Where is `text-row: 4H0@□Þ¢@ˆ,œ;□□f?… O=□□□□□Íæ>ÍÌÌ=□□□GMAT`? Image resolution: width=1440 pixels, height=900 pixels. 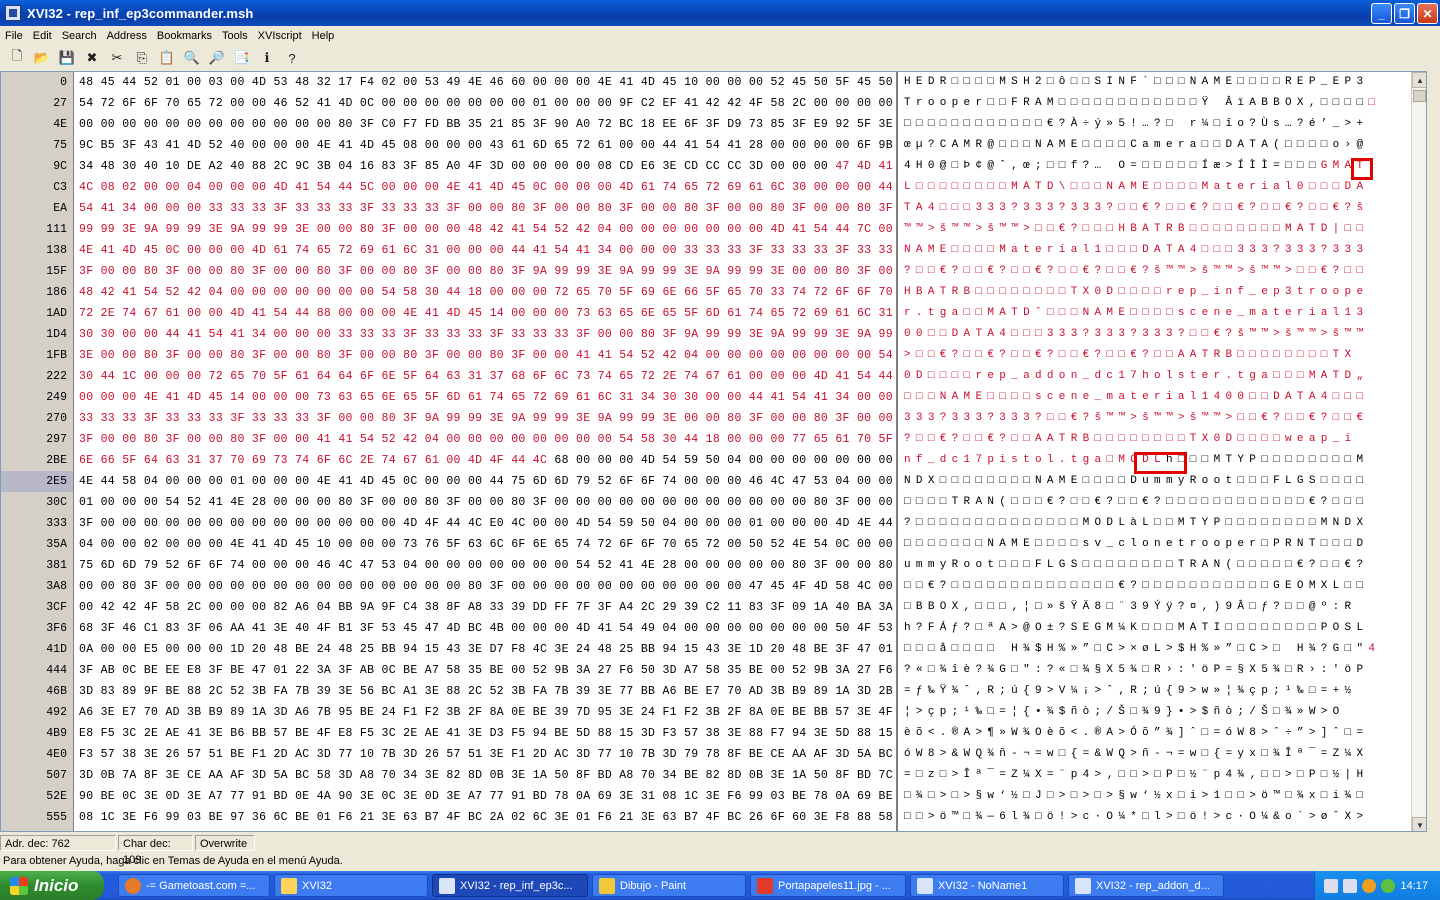 text-row: 4H0@□Þ¢@ˆ,œ;□□f?… O=□□□□□Íæ>ÍÌÌ=□□□GMAT is located at coordinates (1156, 166).